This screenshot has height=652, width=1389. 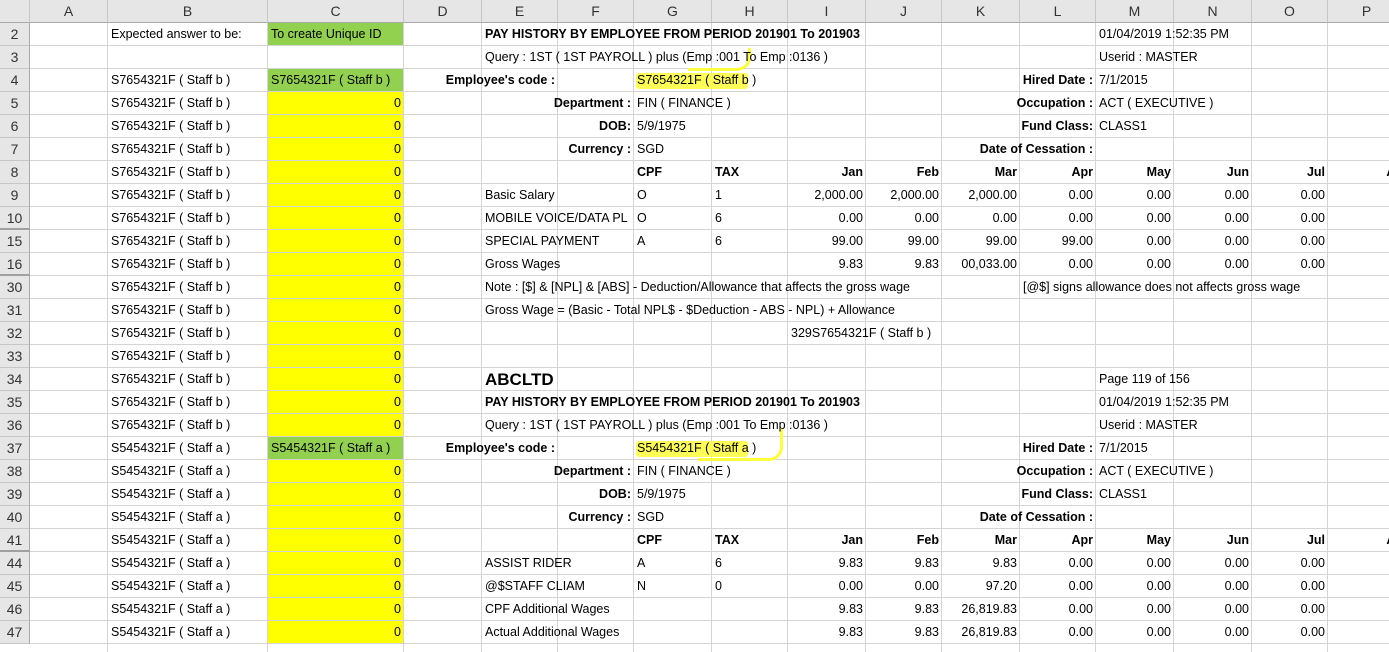 What do you see at coordinates (15, 310) in the screenshot?
I see `row-header-31: 31` at bounding box center [15, 310].